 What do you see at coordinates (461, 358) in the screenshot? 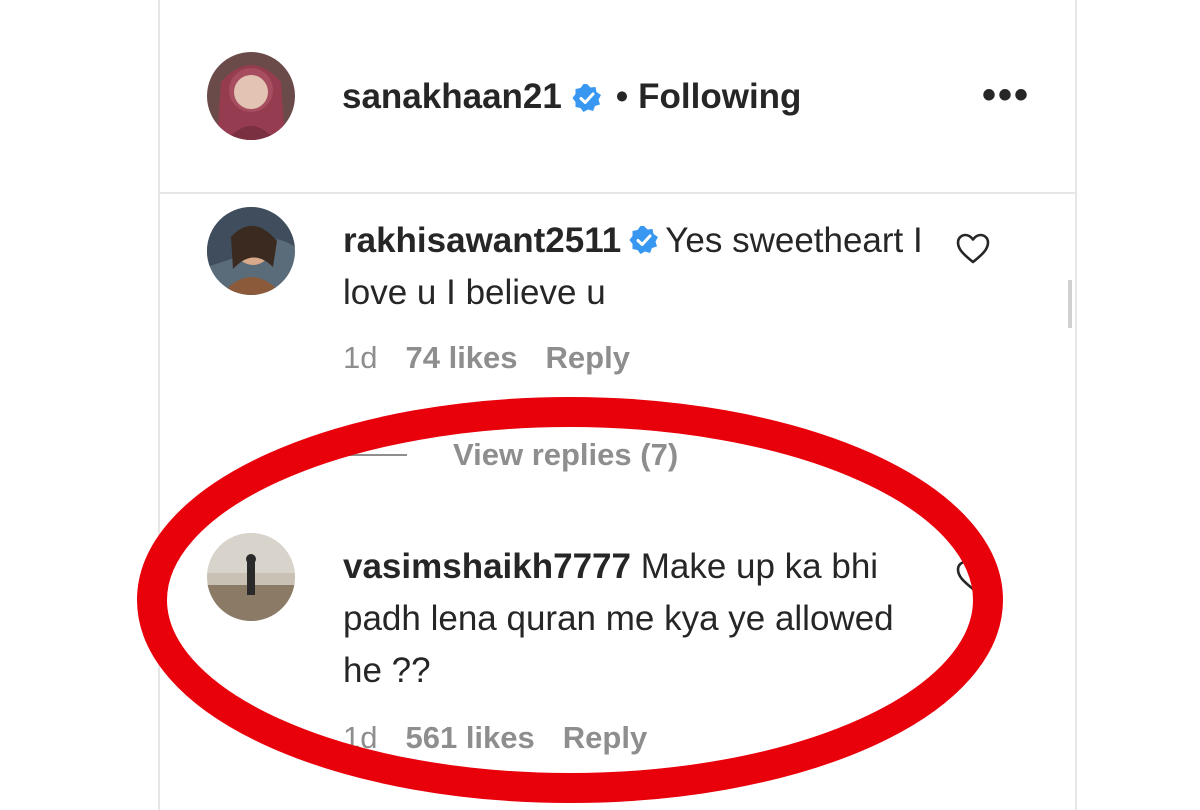
I see `comment-likes: 74 likes` at bounding box center [461, 358].